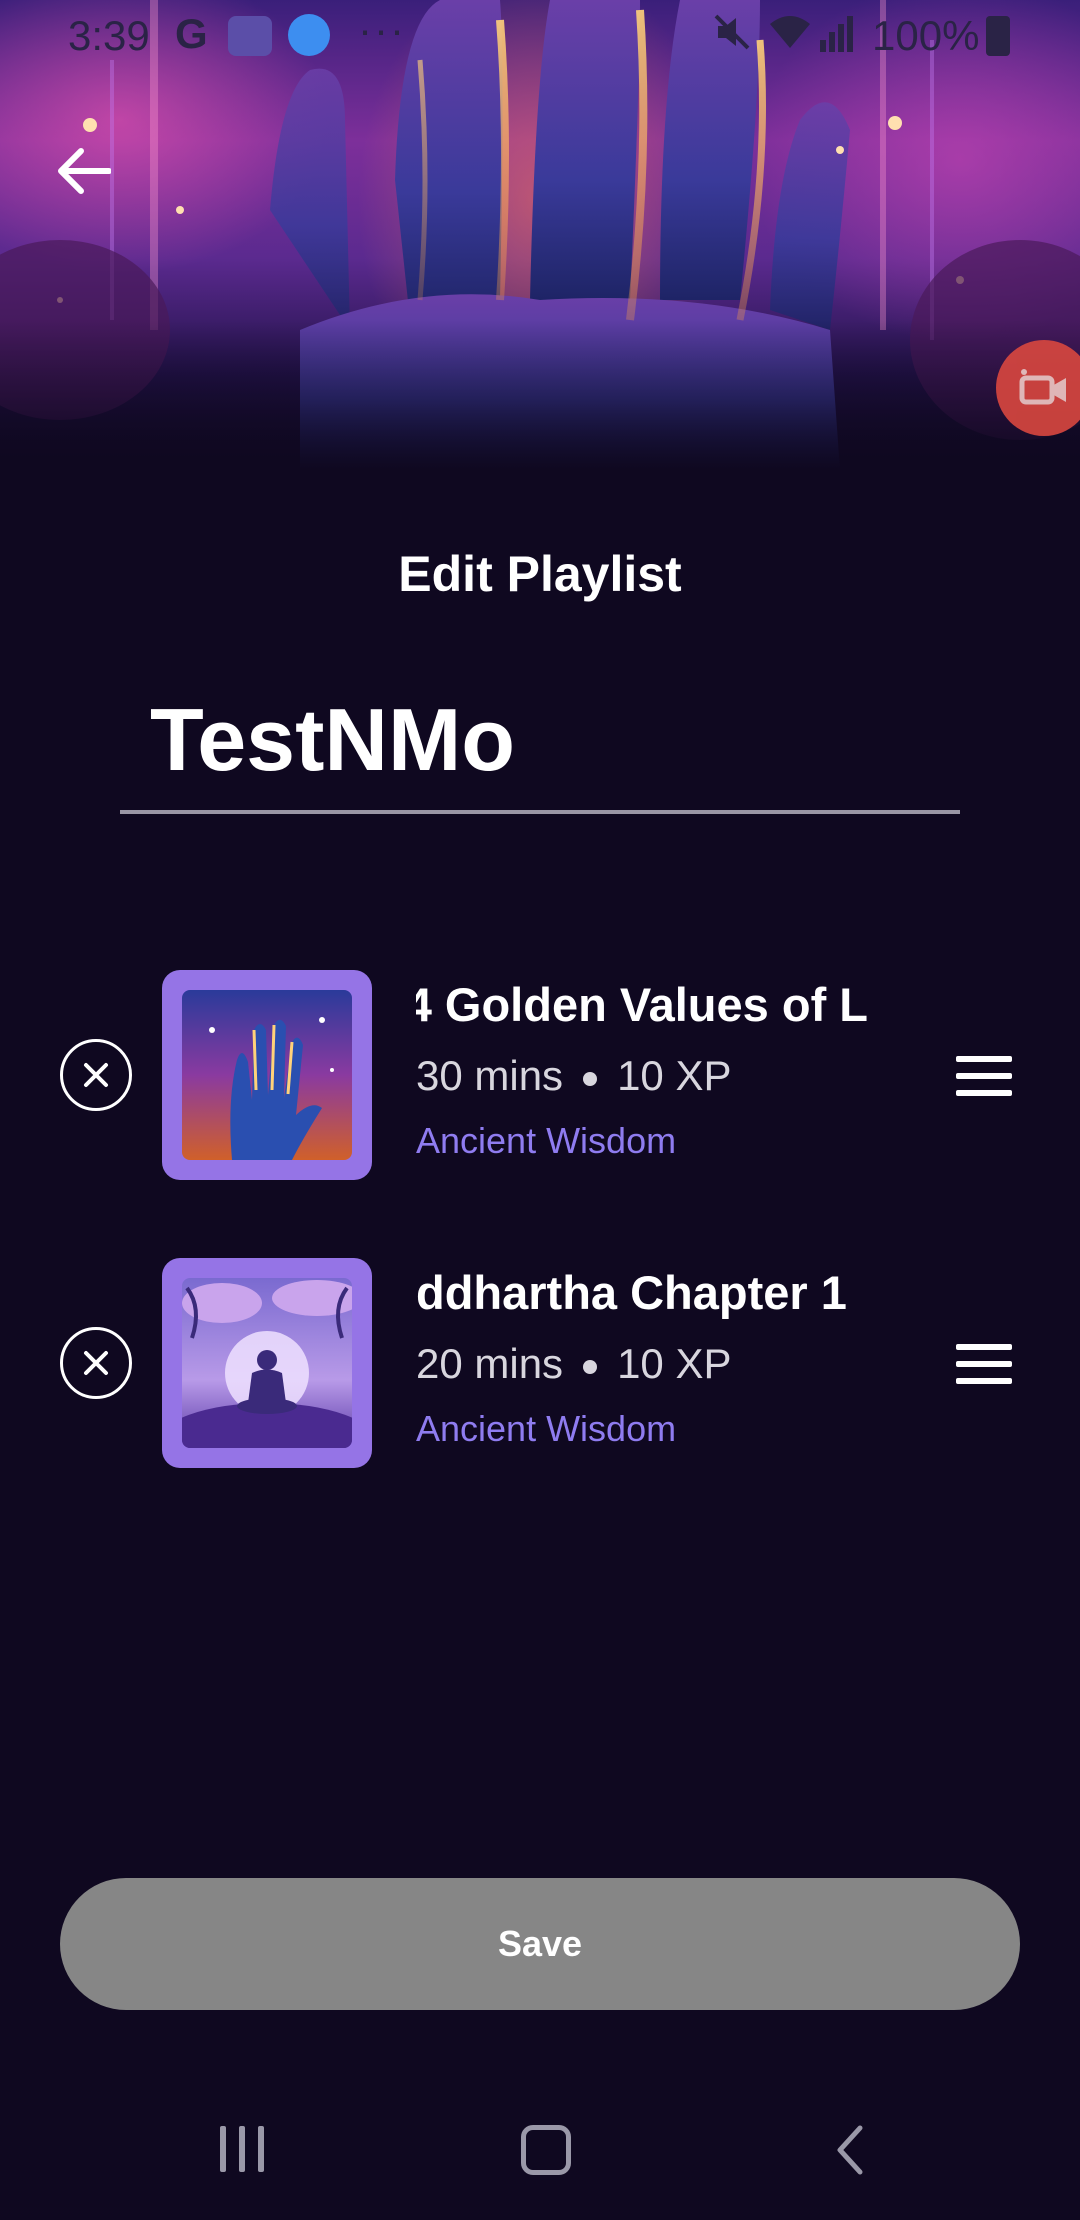  Describe the element at coordinates (309, 35) in the screenshot. I see `app-notification-icon` at that location.